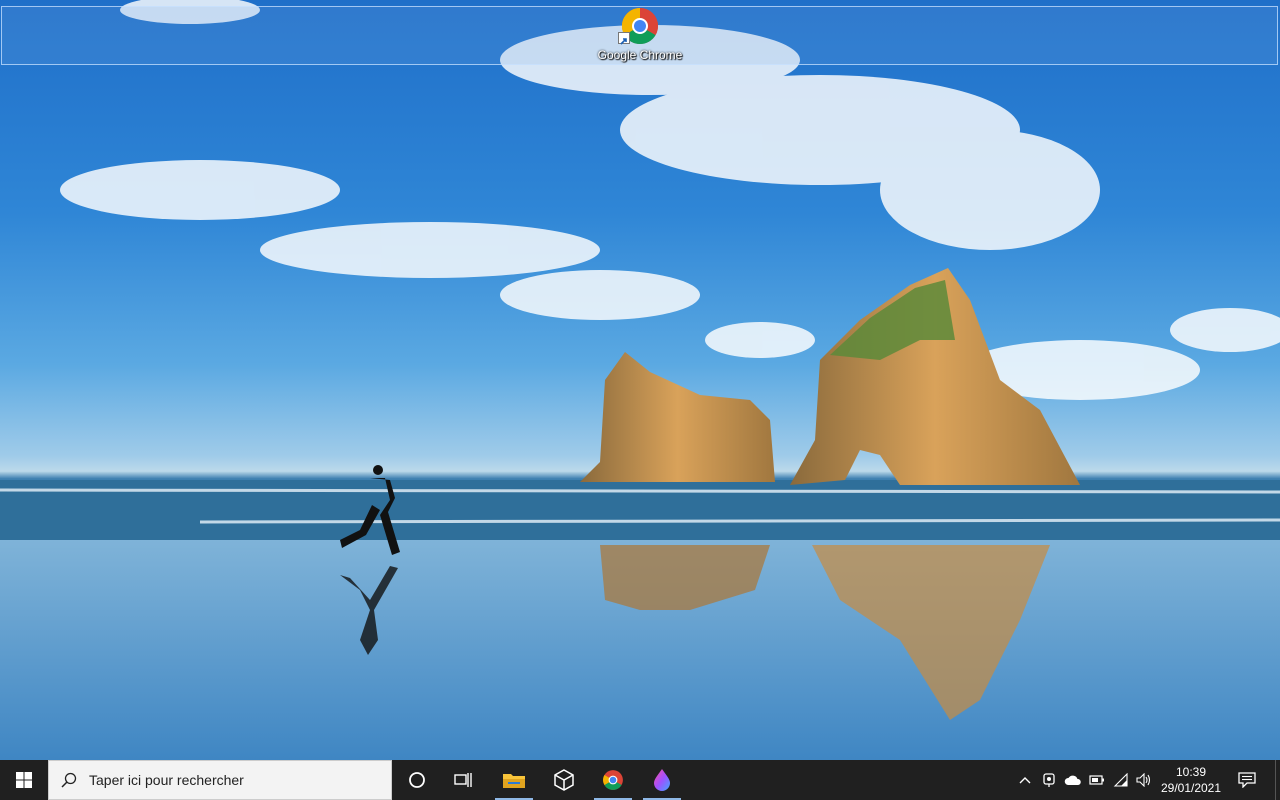 This screenshot has height=800, width=1280. I want to click on action-center-button, so click(1247, 780).